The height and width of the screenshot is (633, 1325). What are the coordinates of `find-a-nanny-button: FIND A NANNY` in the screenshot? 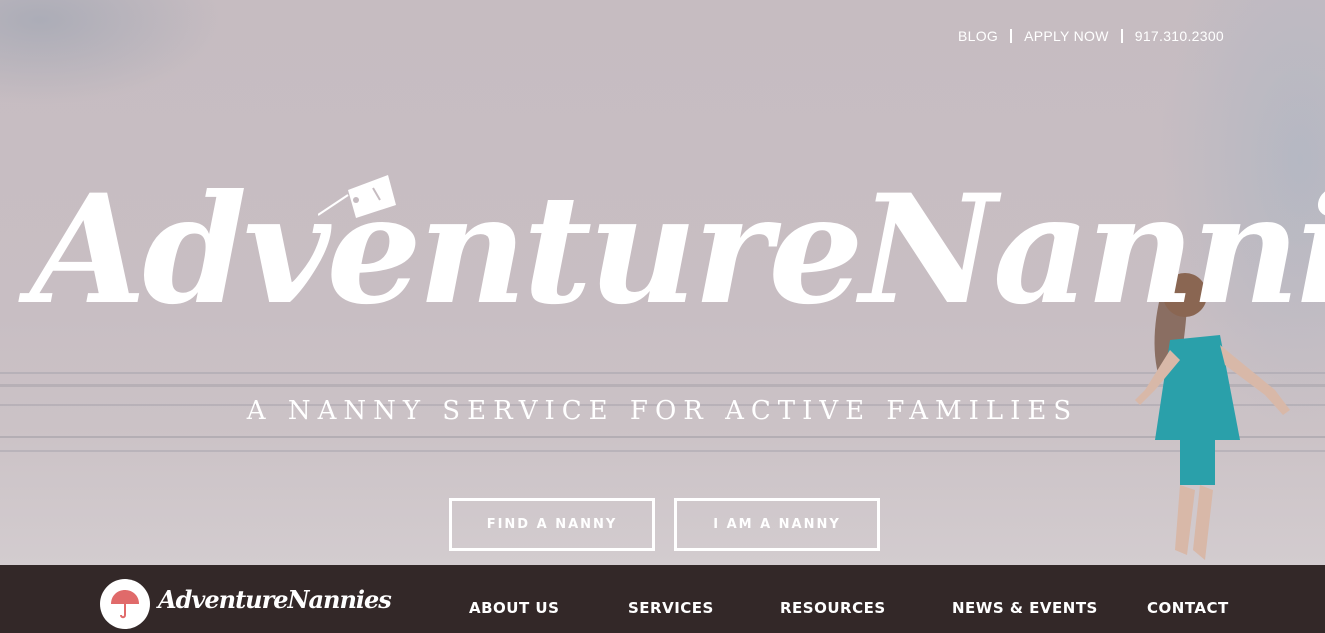 It's located at (552, 524).